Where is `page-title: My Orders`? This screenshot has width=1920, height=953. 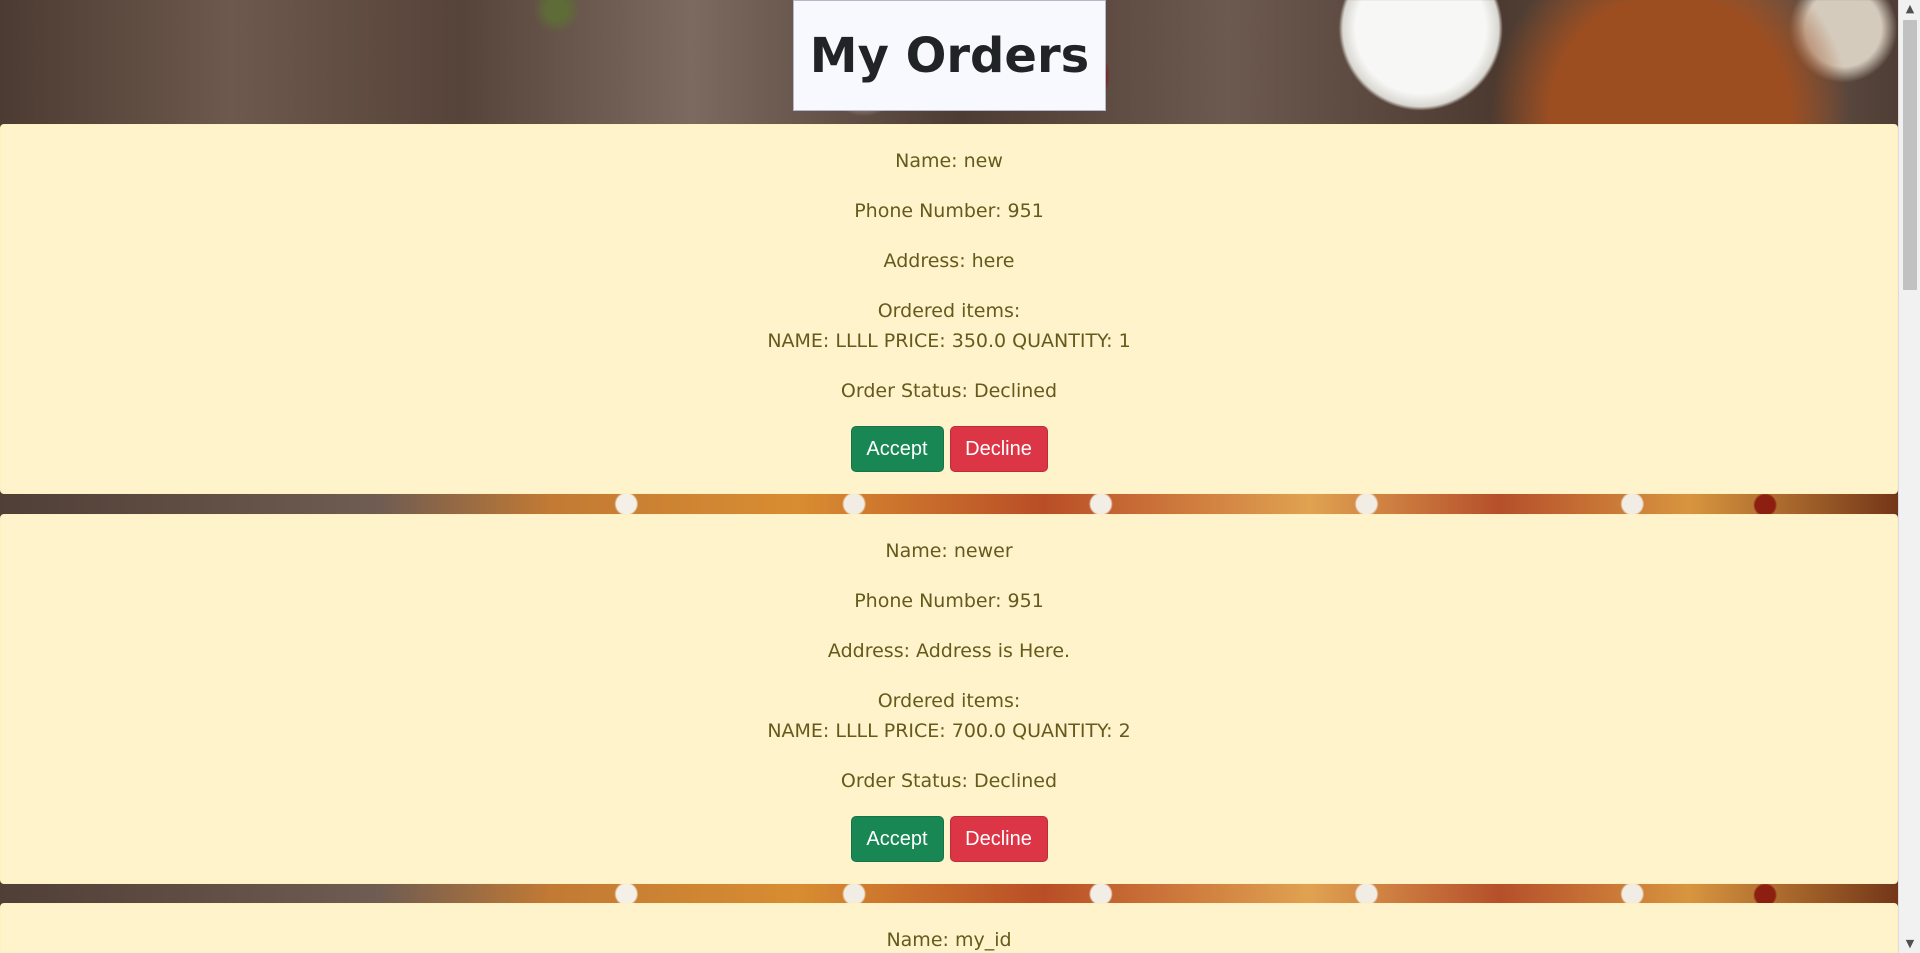
page-title: My Orders is located at coordinates (949, 55).